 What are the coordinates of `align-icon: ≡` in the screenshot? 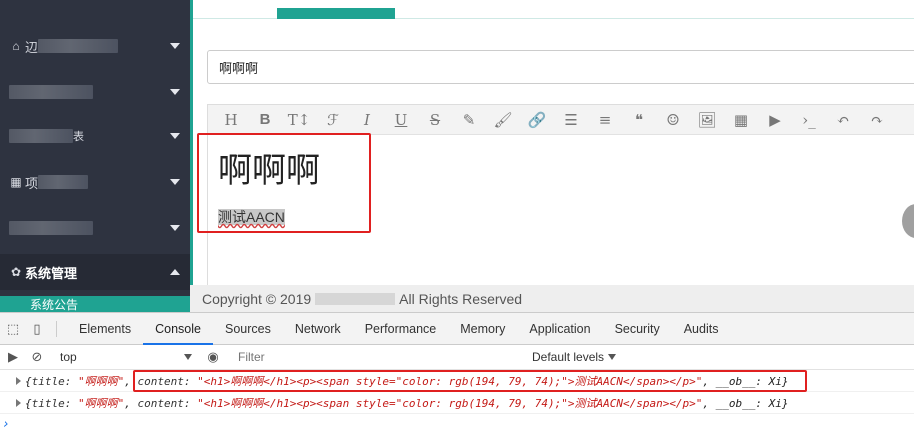 It's located at (605, 120).